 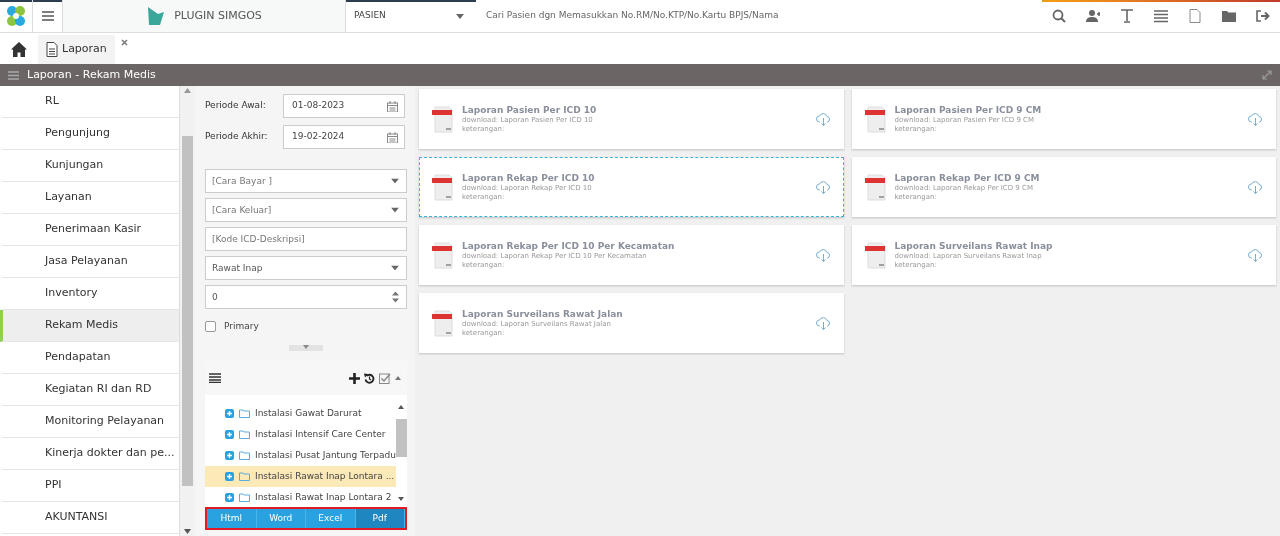 What do you see at coordinates (306, 209) in the screenshot?
I see `dropdown-field: [Cara Keluar]` at bounding box center [306, 209].